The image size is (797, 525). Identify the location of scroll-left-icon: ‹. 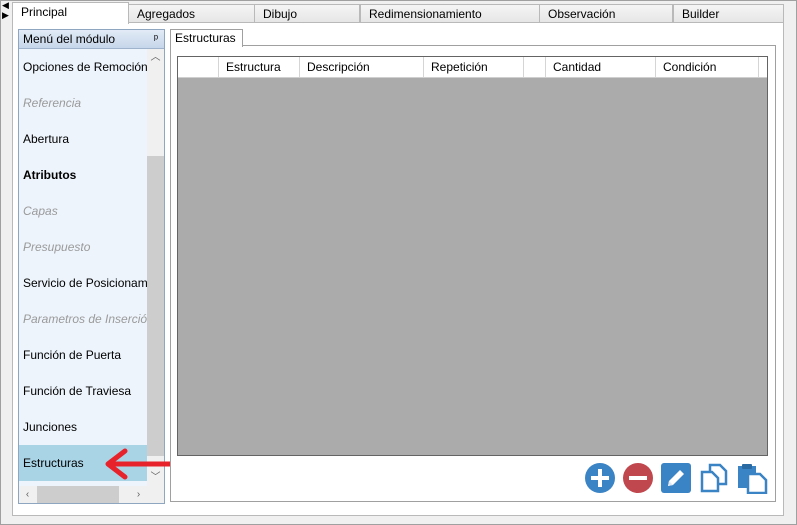
(27, 494).